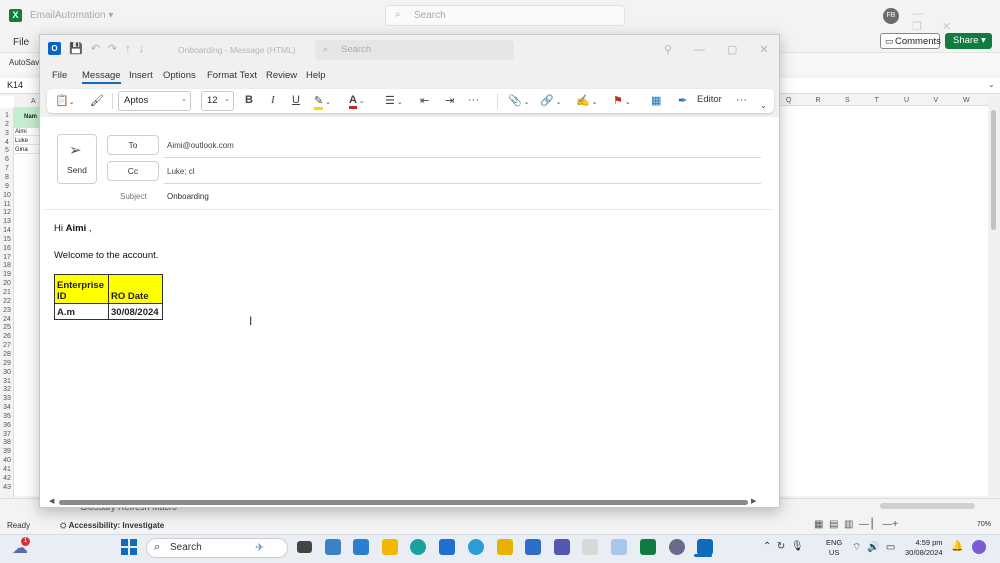 The width and height of the screenshot is (1000, 563). Describe the element at coordinates (7, 230) in the screenshot. I see `row-number: 14` at that location.